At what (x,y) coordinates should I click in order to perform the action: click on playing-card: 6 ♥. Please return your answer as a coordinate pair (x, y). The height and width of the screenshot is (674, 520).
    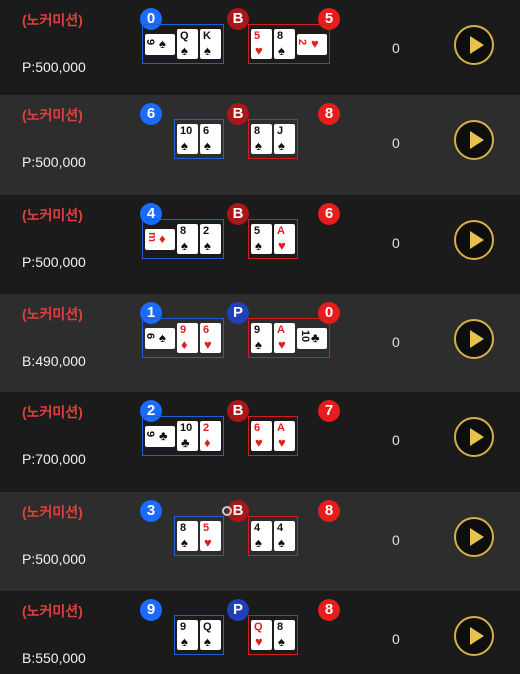
    Looking at the image, I should click on (261, 436).